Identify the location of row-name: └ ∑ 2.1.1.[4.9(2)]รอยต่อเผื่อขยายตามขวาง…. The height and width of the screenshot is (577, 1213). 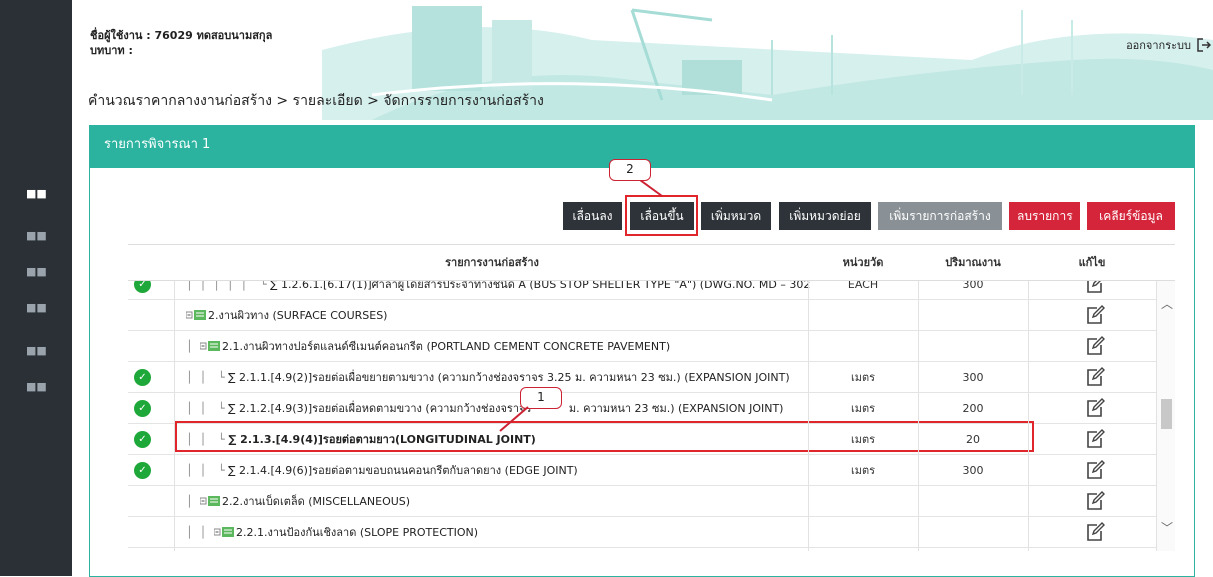
(504, 377).